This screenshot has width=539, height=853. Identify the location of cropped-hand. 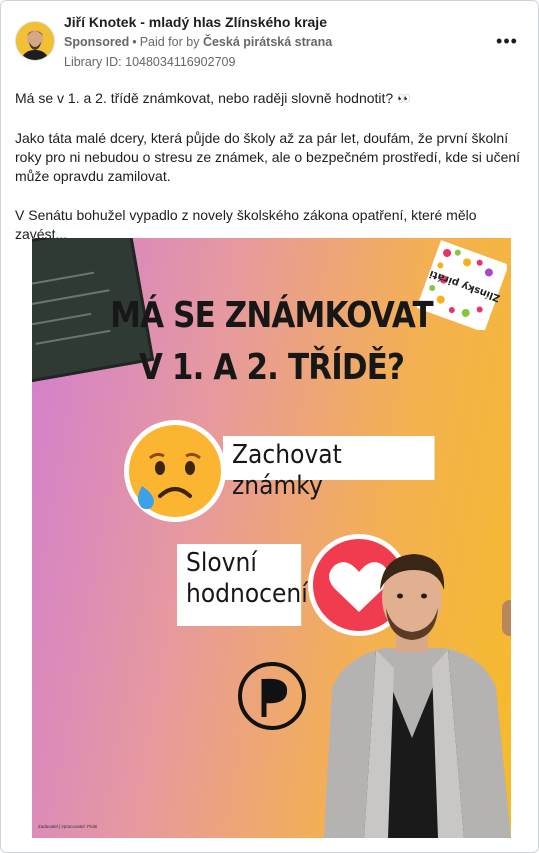
(506, 618).